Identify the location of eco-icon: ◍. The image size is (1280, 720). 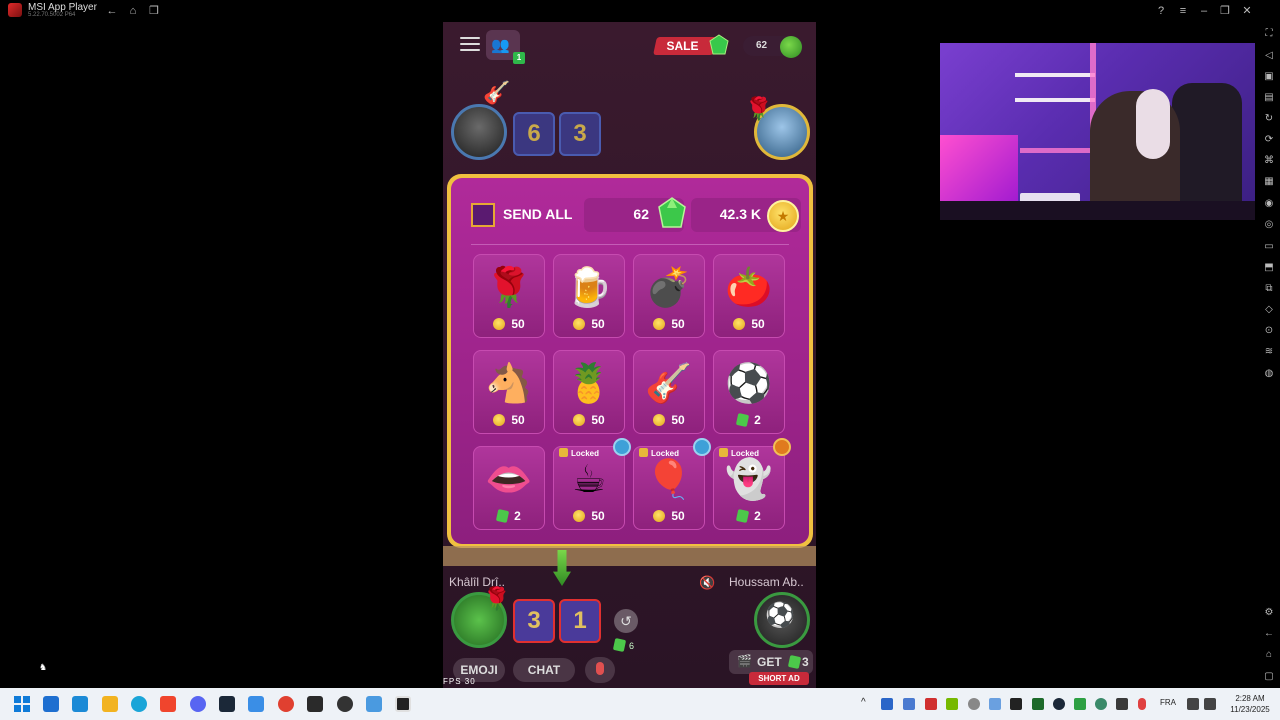
(1269, 374).